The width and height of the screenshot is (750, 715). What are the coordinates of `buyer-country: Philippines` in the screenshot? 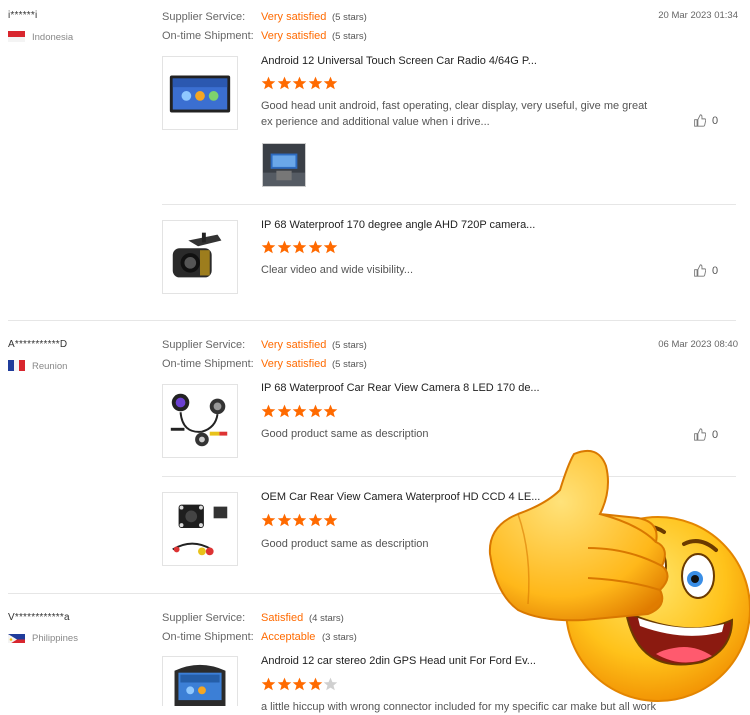 It's located at (55, 638).